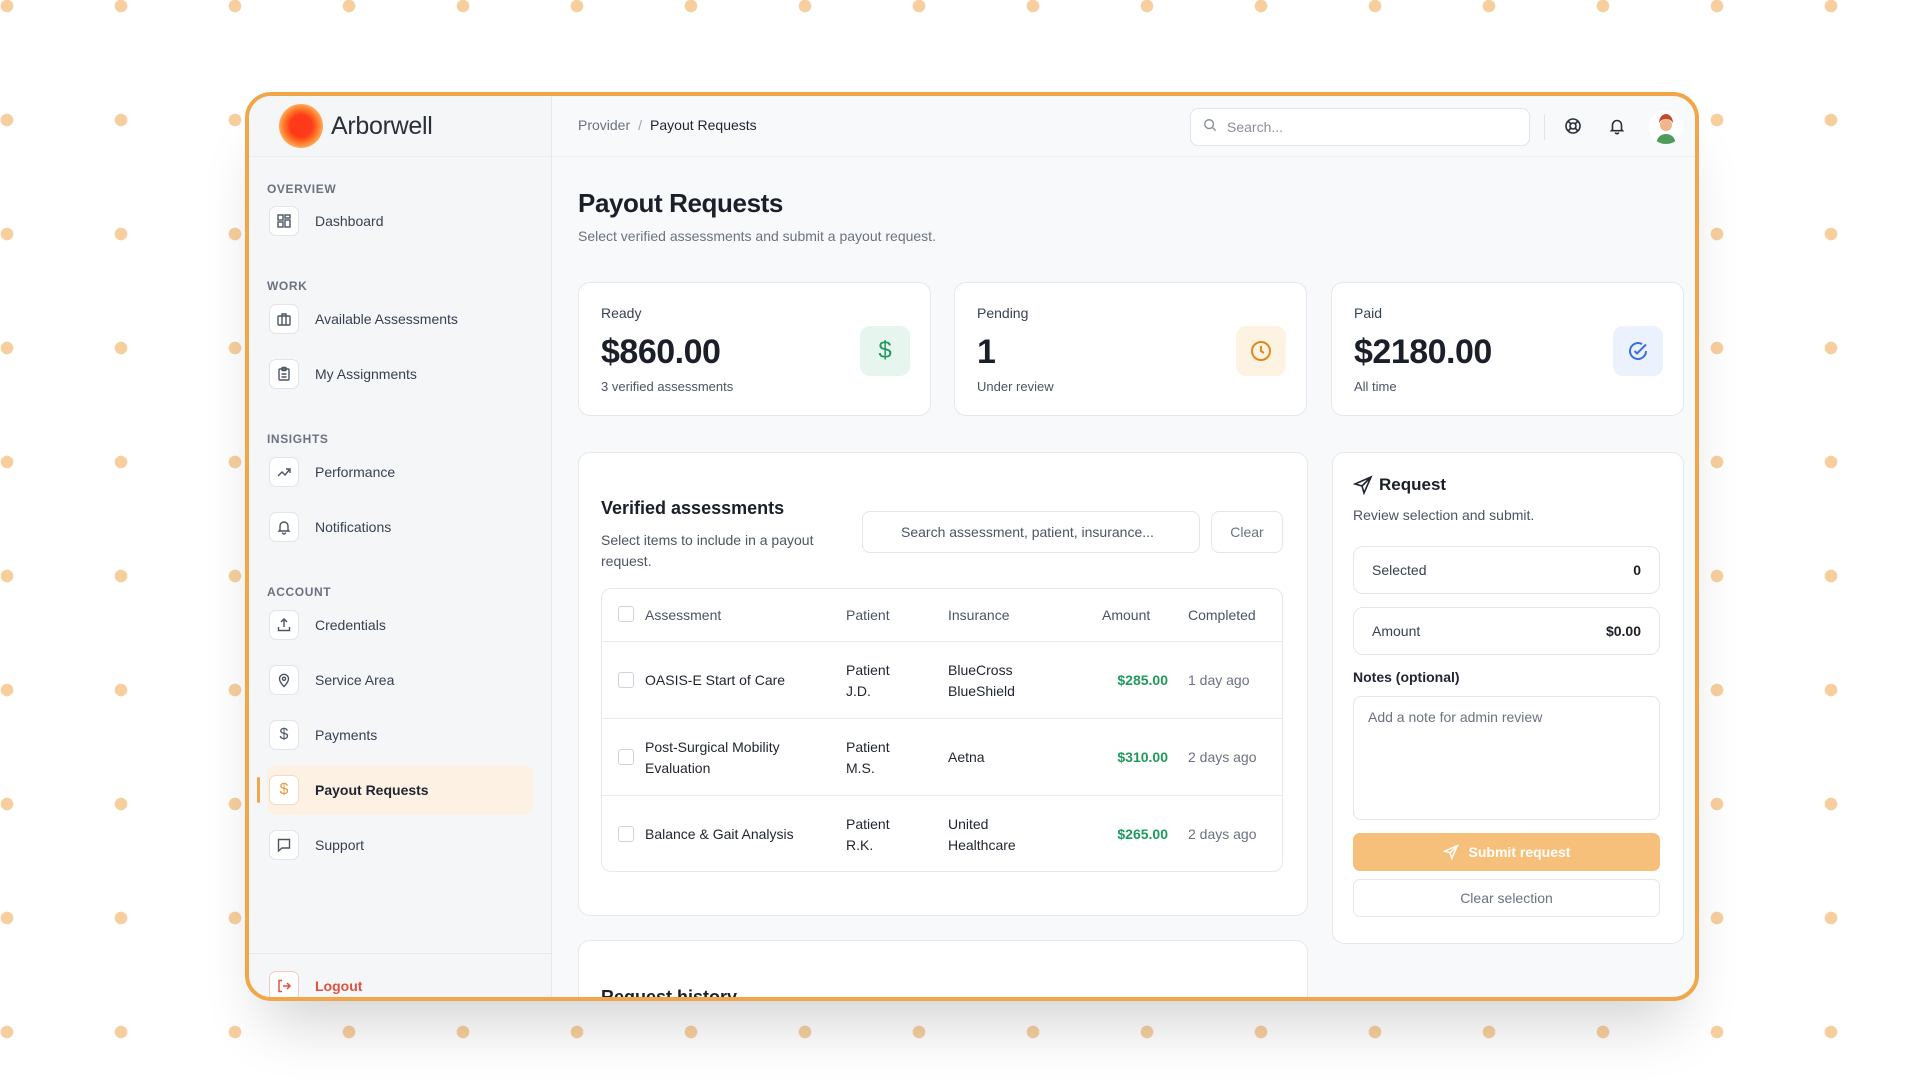 The width and height of the screenshot is (1920, 1080). Describe the element at coordinates (868, 680) in the screenshot. I see `cell-patient: Patient J.D.` at that location.